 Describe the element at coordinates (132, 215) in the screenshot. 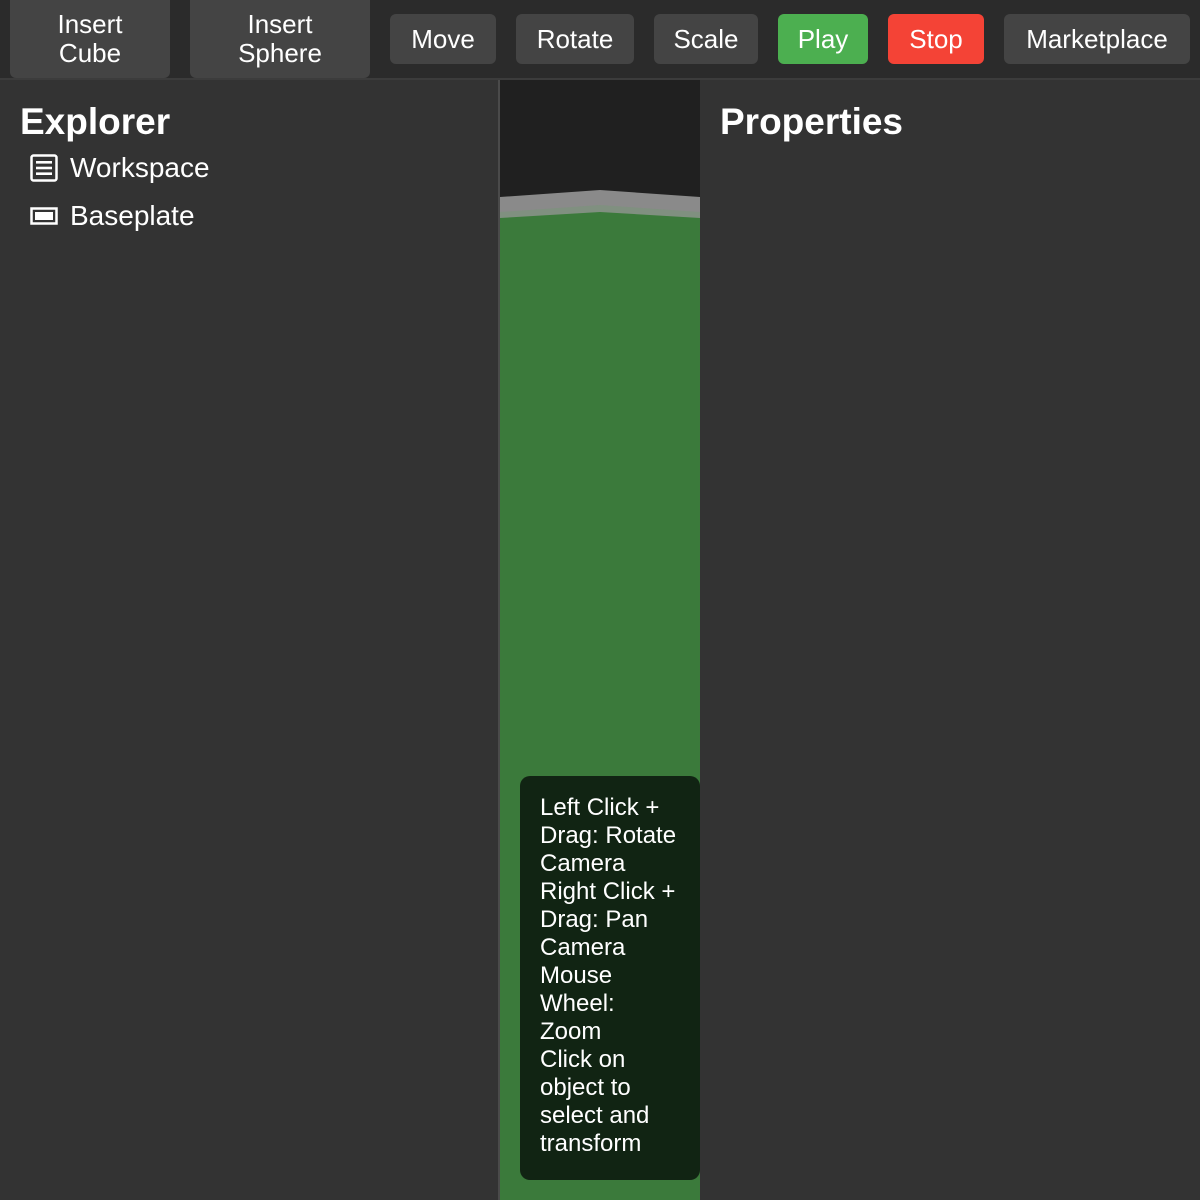

I see `tree-item-label: Baseplate` at that location.